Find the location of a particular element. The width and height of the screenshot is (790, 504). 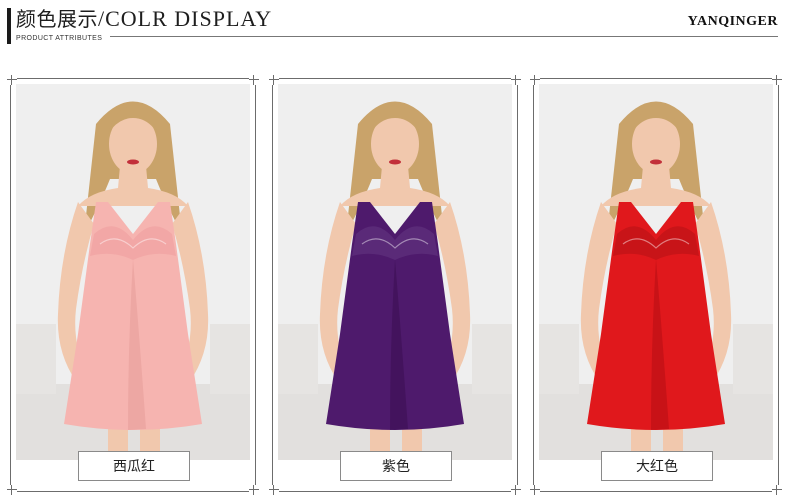

header-accent-bar is located at coordinates (9, 26).